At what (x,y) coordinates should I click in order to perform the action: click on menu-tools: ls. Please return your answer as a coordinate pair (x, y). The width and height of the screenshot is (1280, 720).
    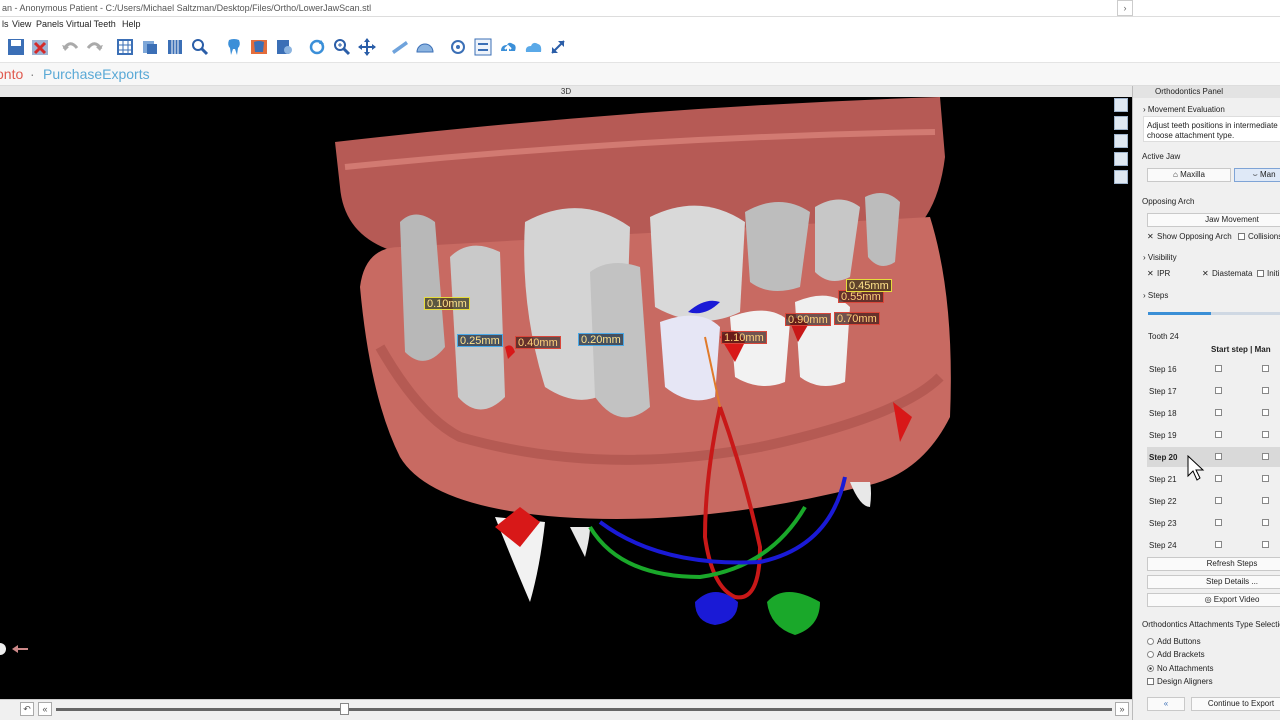
    Looking at the image, I should click on (5, 24).